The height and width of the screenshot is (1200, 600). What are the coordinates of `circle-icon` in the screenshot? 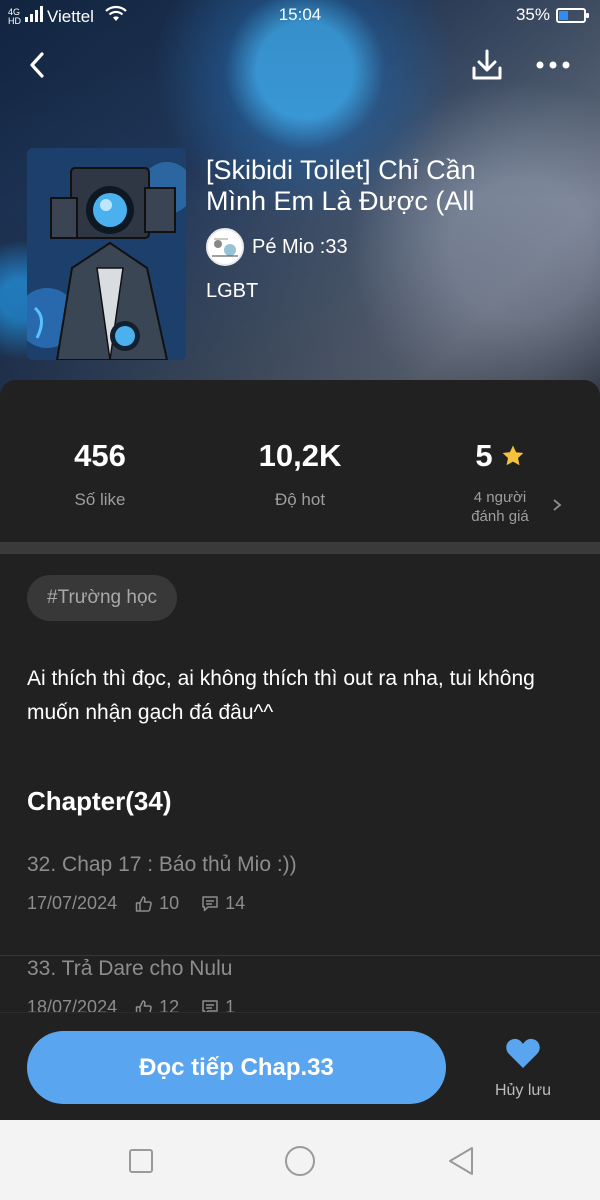 It's located at (300, 1161).